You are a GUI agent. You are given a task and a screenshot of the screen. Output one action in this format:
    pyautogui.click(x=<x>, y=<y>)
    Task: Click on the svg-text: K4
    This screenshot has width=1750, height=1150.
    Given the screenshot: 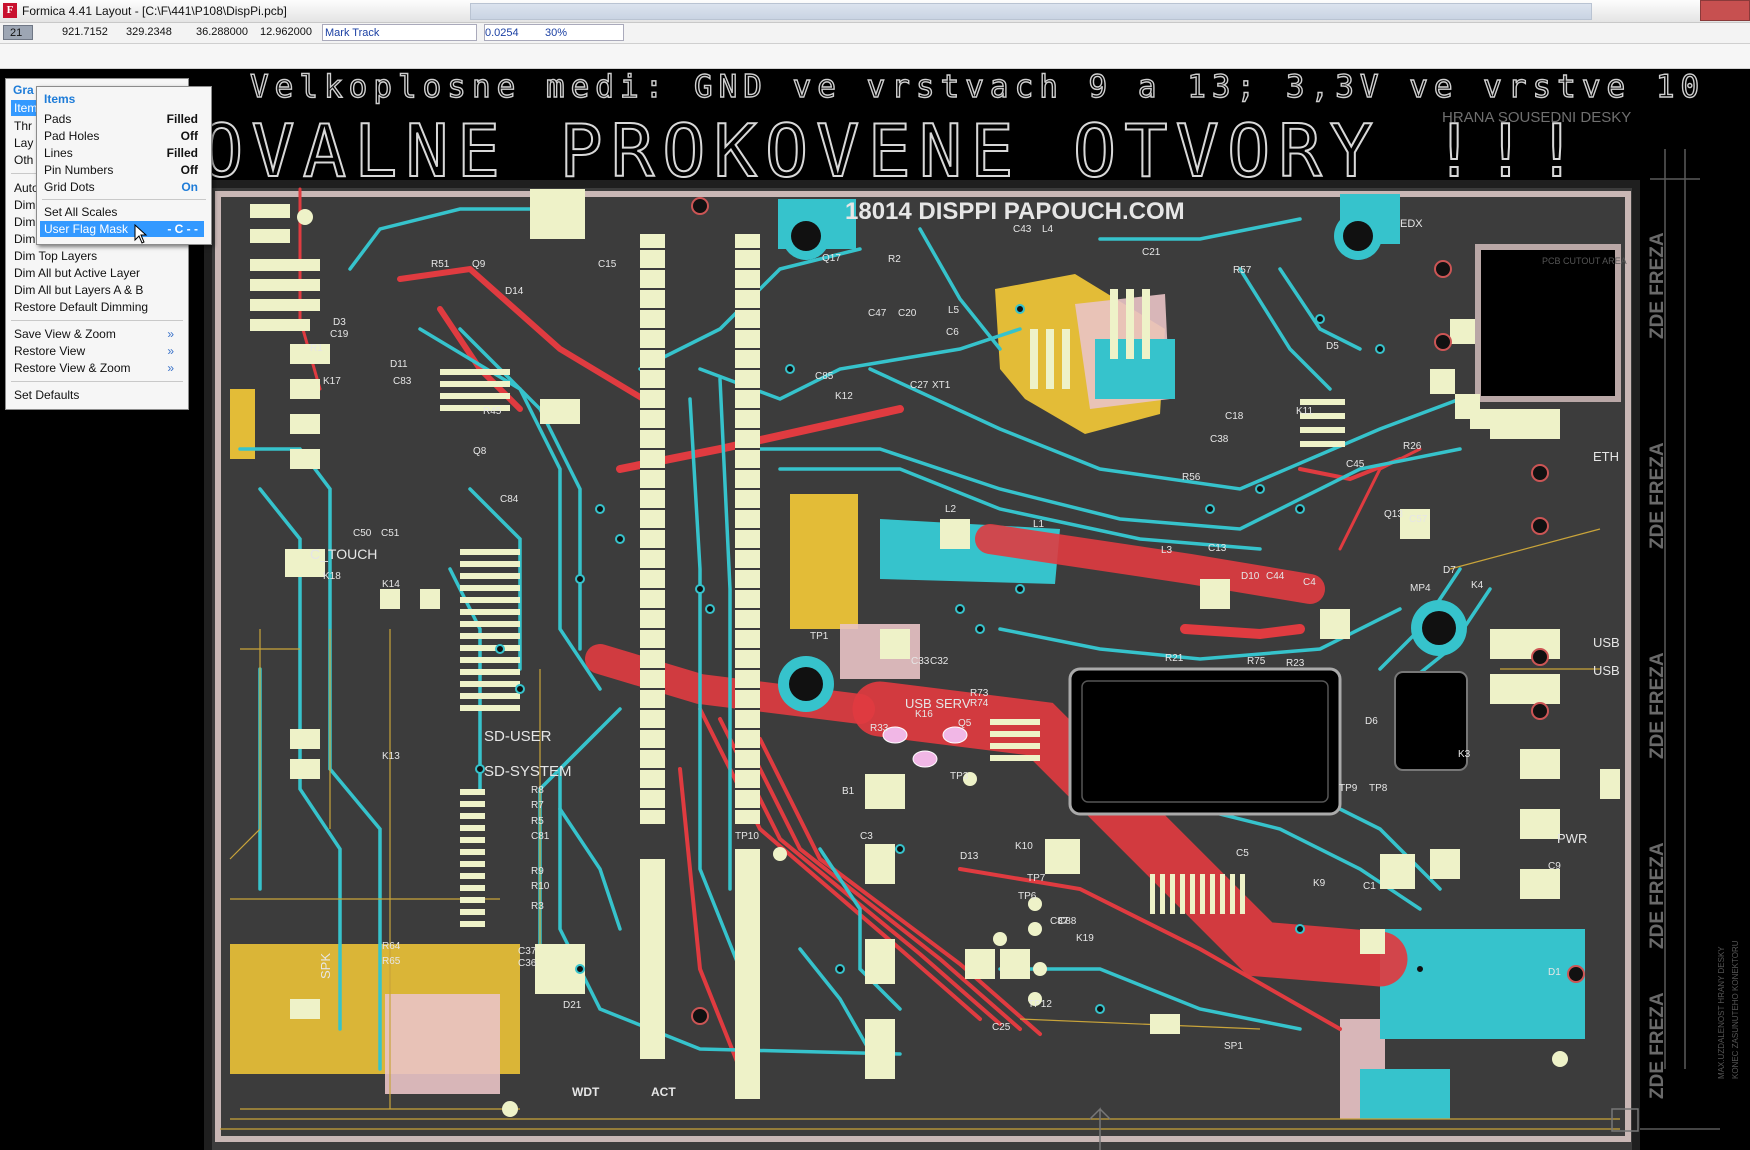 What is the action you would take?
    pyautogui.click(x=1477, y=585)
    